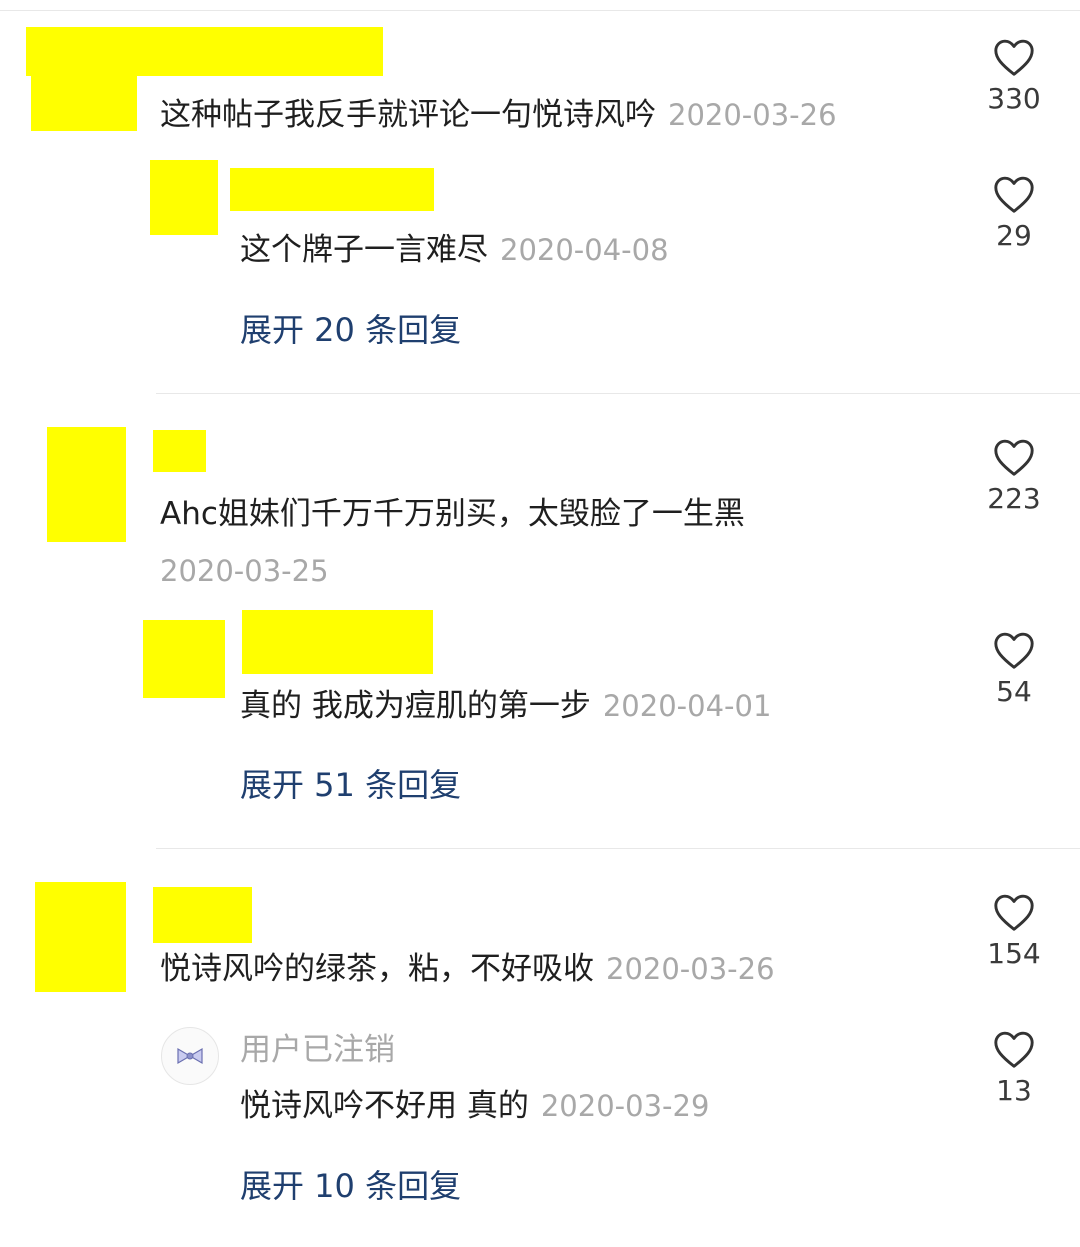  What do you see at coordinates (1014, 932) in the screenshot?
I see `like-button: 154` at bounding box center [1014, 932].